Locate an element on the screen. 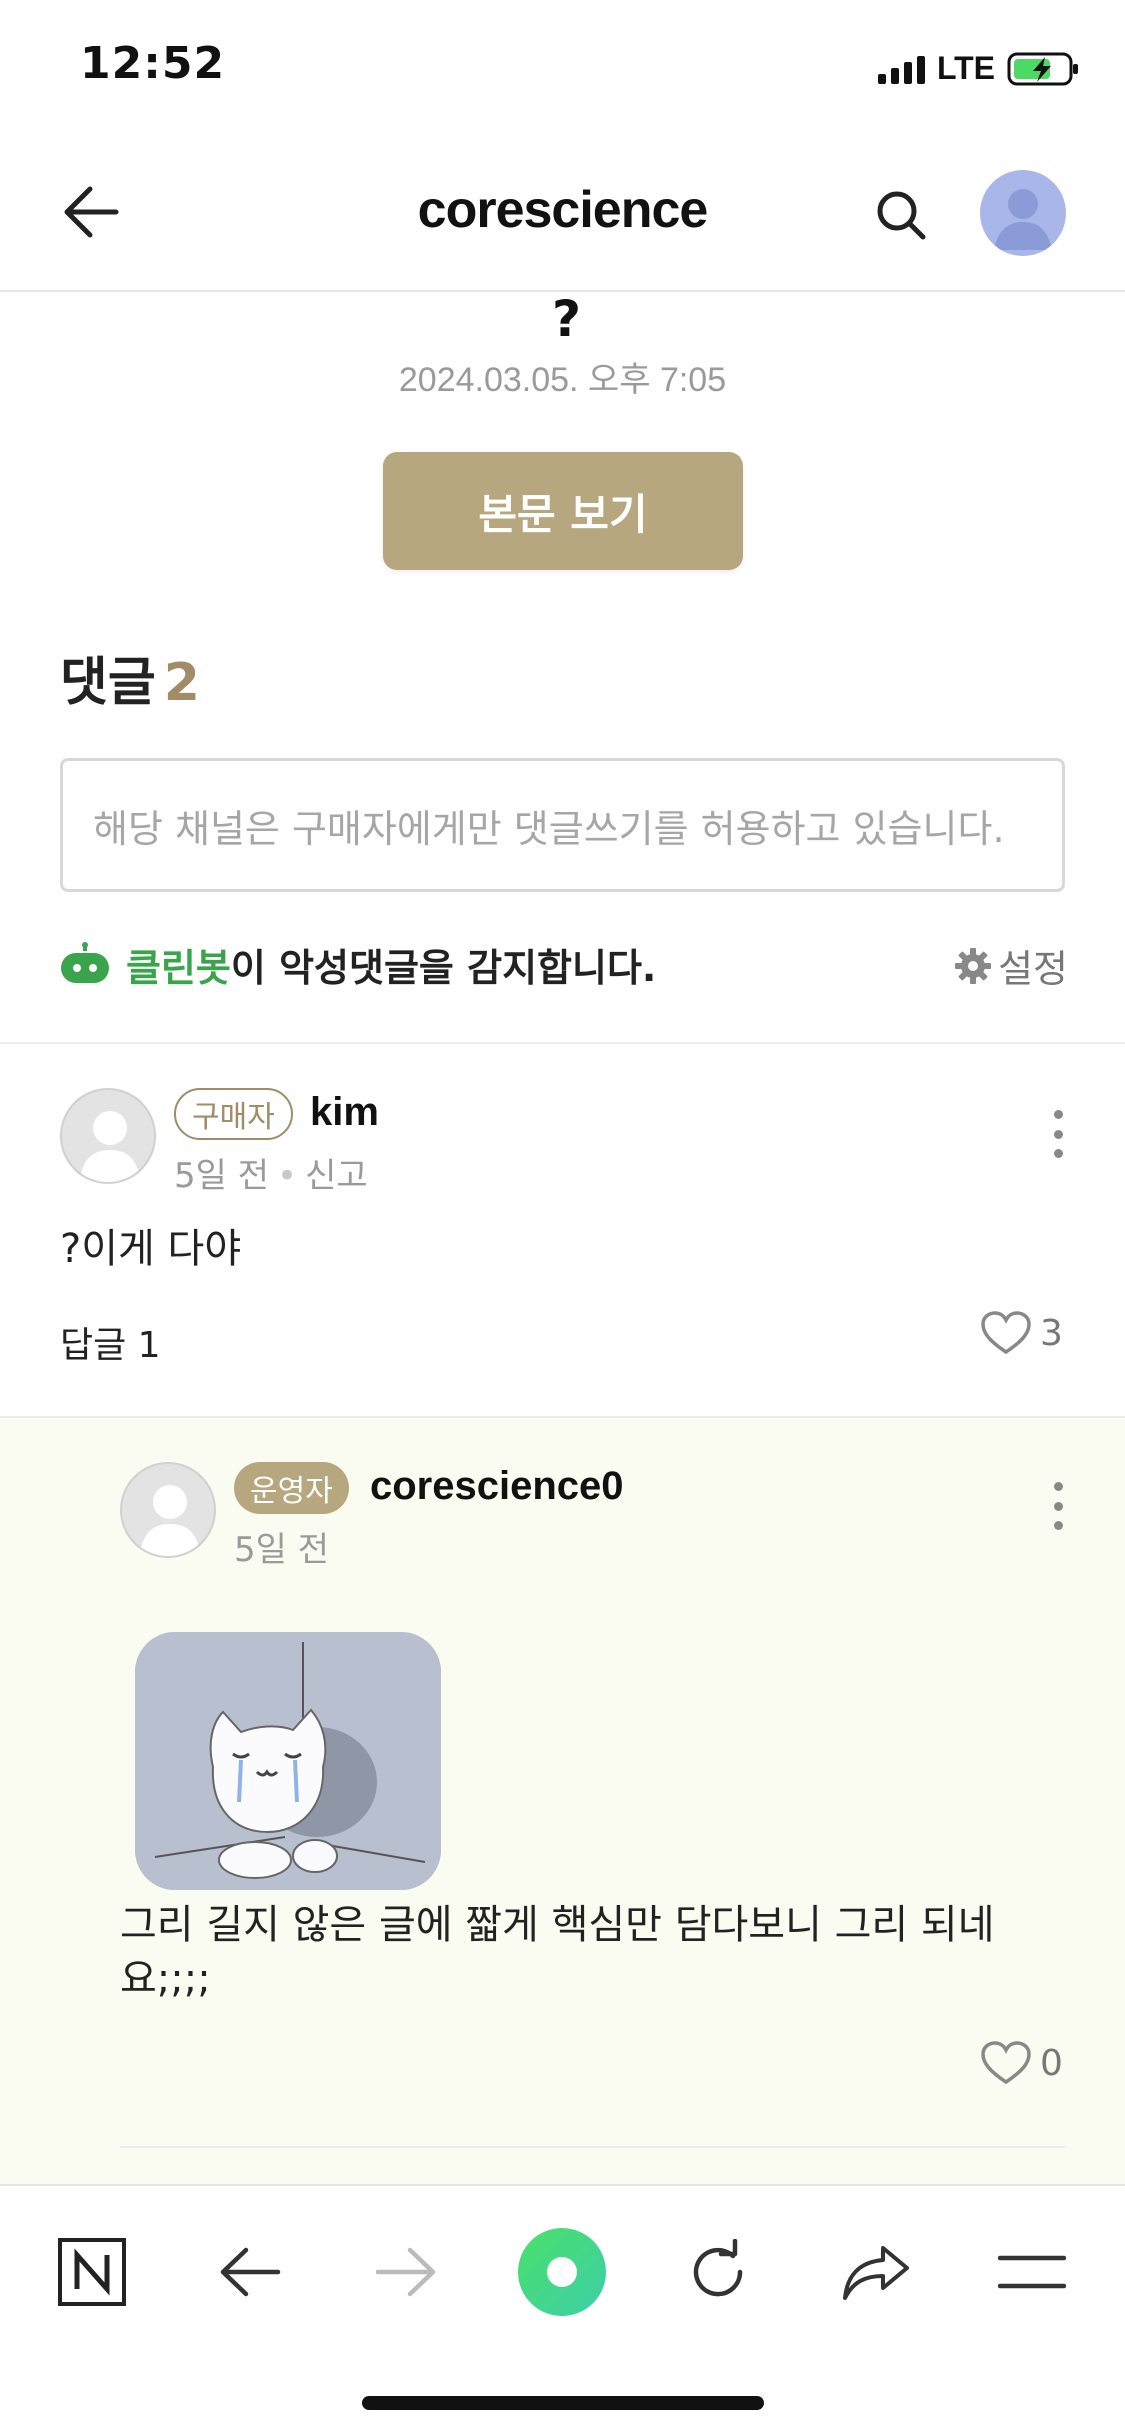 This screenshot has width=1125, height=2436. reply-like-count: 0 is located at coordinates (1051, 2063).